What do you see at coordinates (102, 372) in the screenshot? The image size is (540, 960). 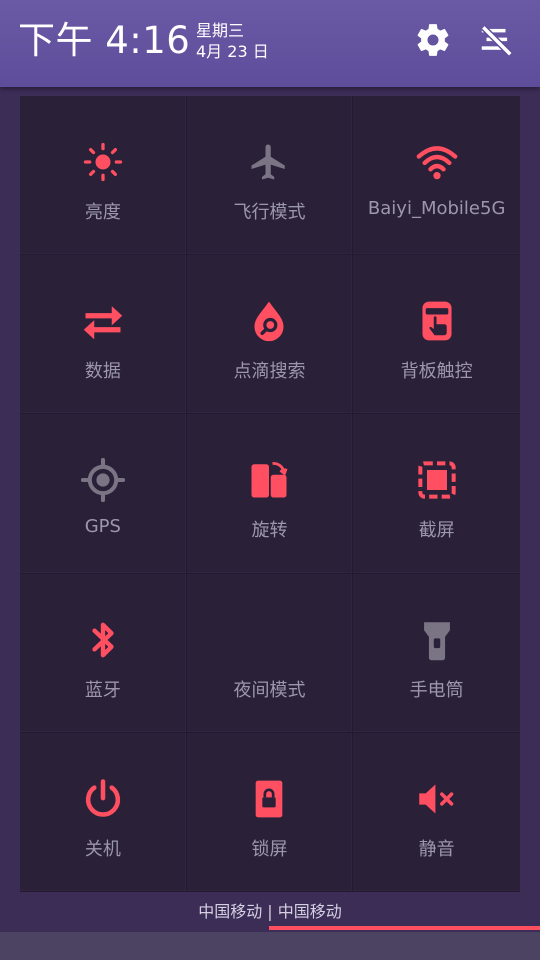 I see `tile-label: 数据` at bounding box center [102, 372].